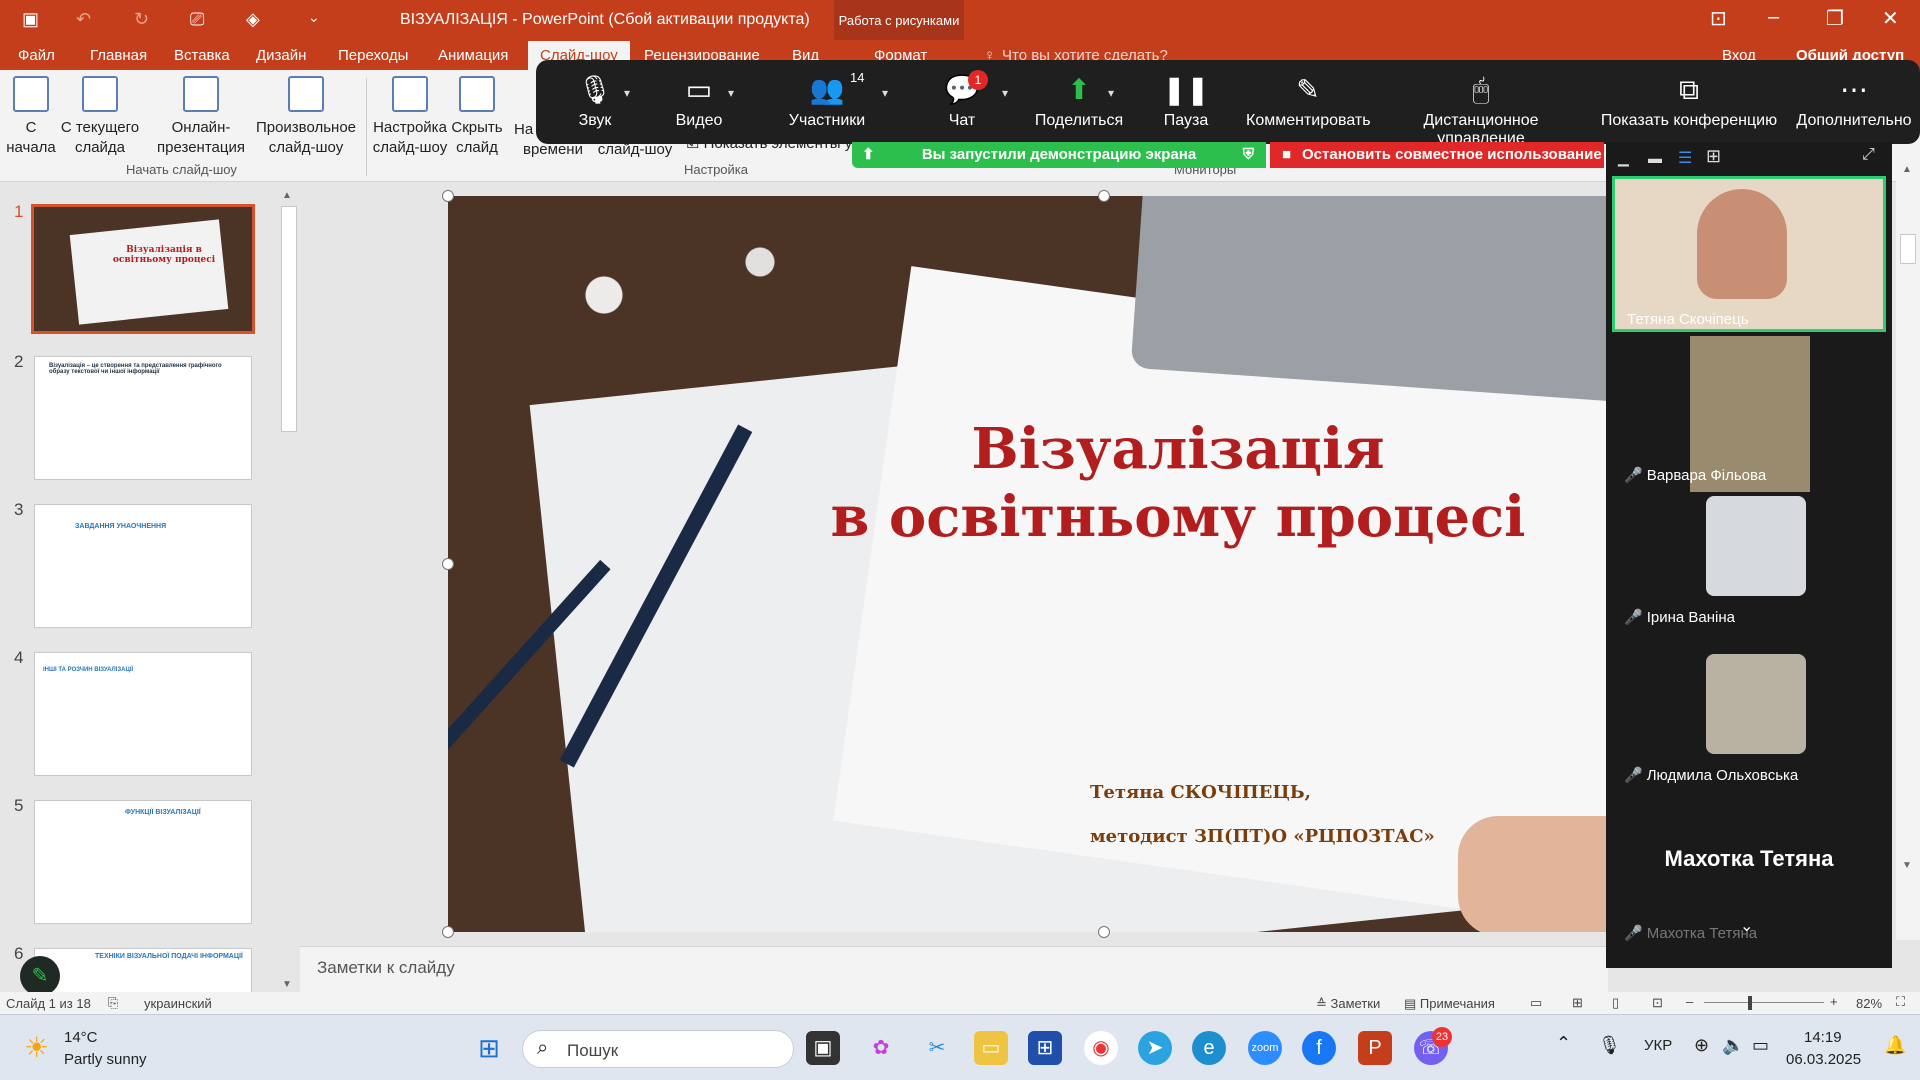 The width and height of the screenshot is (1920, 1080). What do you see at coordinates (1895, 1045) in the screenshot?
I see `notification-bell-icon: 🔔` at bounding box center [1895, 1045].